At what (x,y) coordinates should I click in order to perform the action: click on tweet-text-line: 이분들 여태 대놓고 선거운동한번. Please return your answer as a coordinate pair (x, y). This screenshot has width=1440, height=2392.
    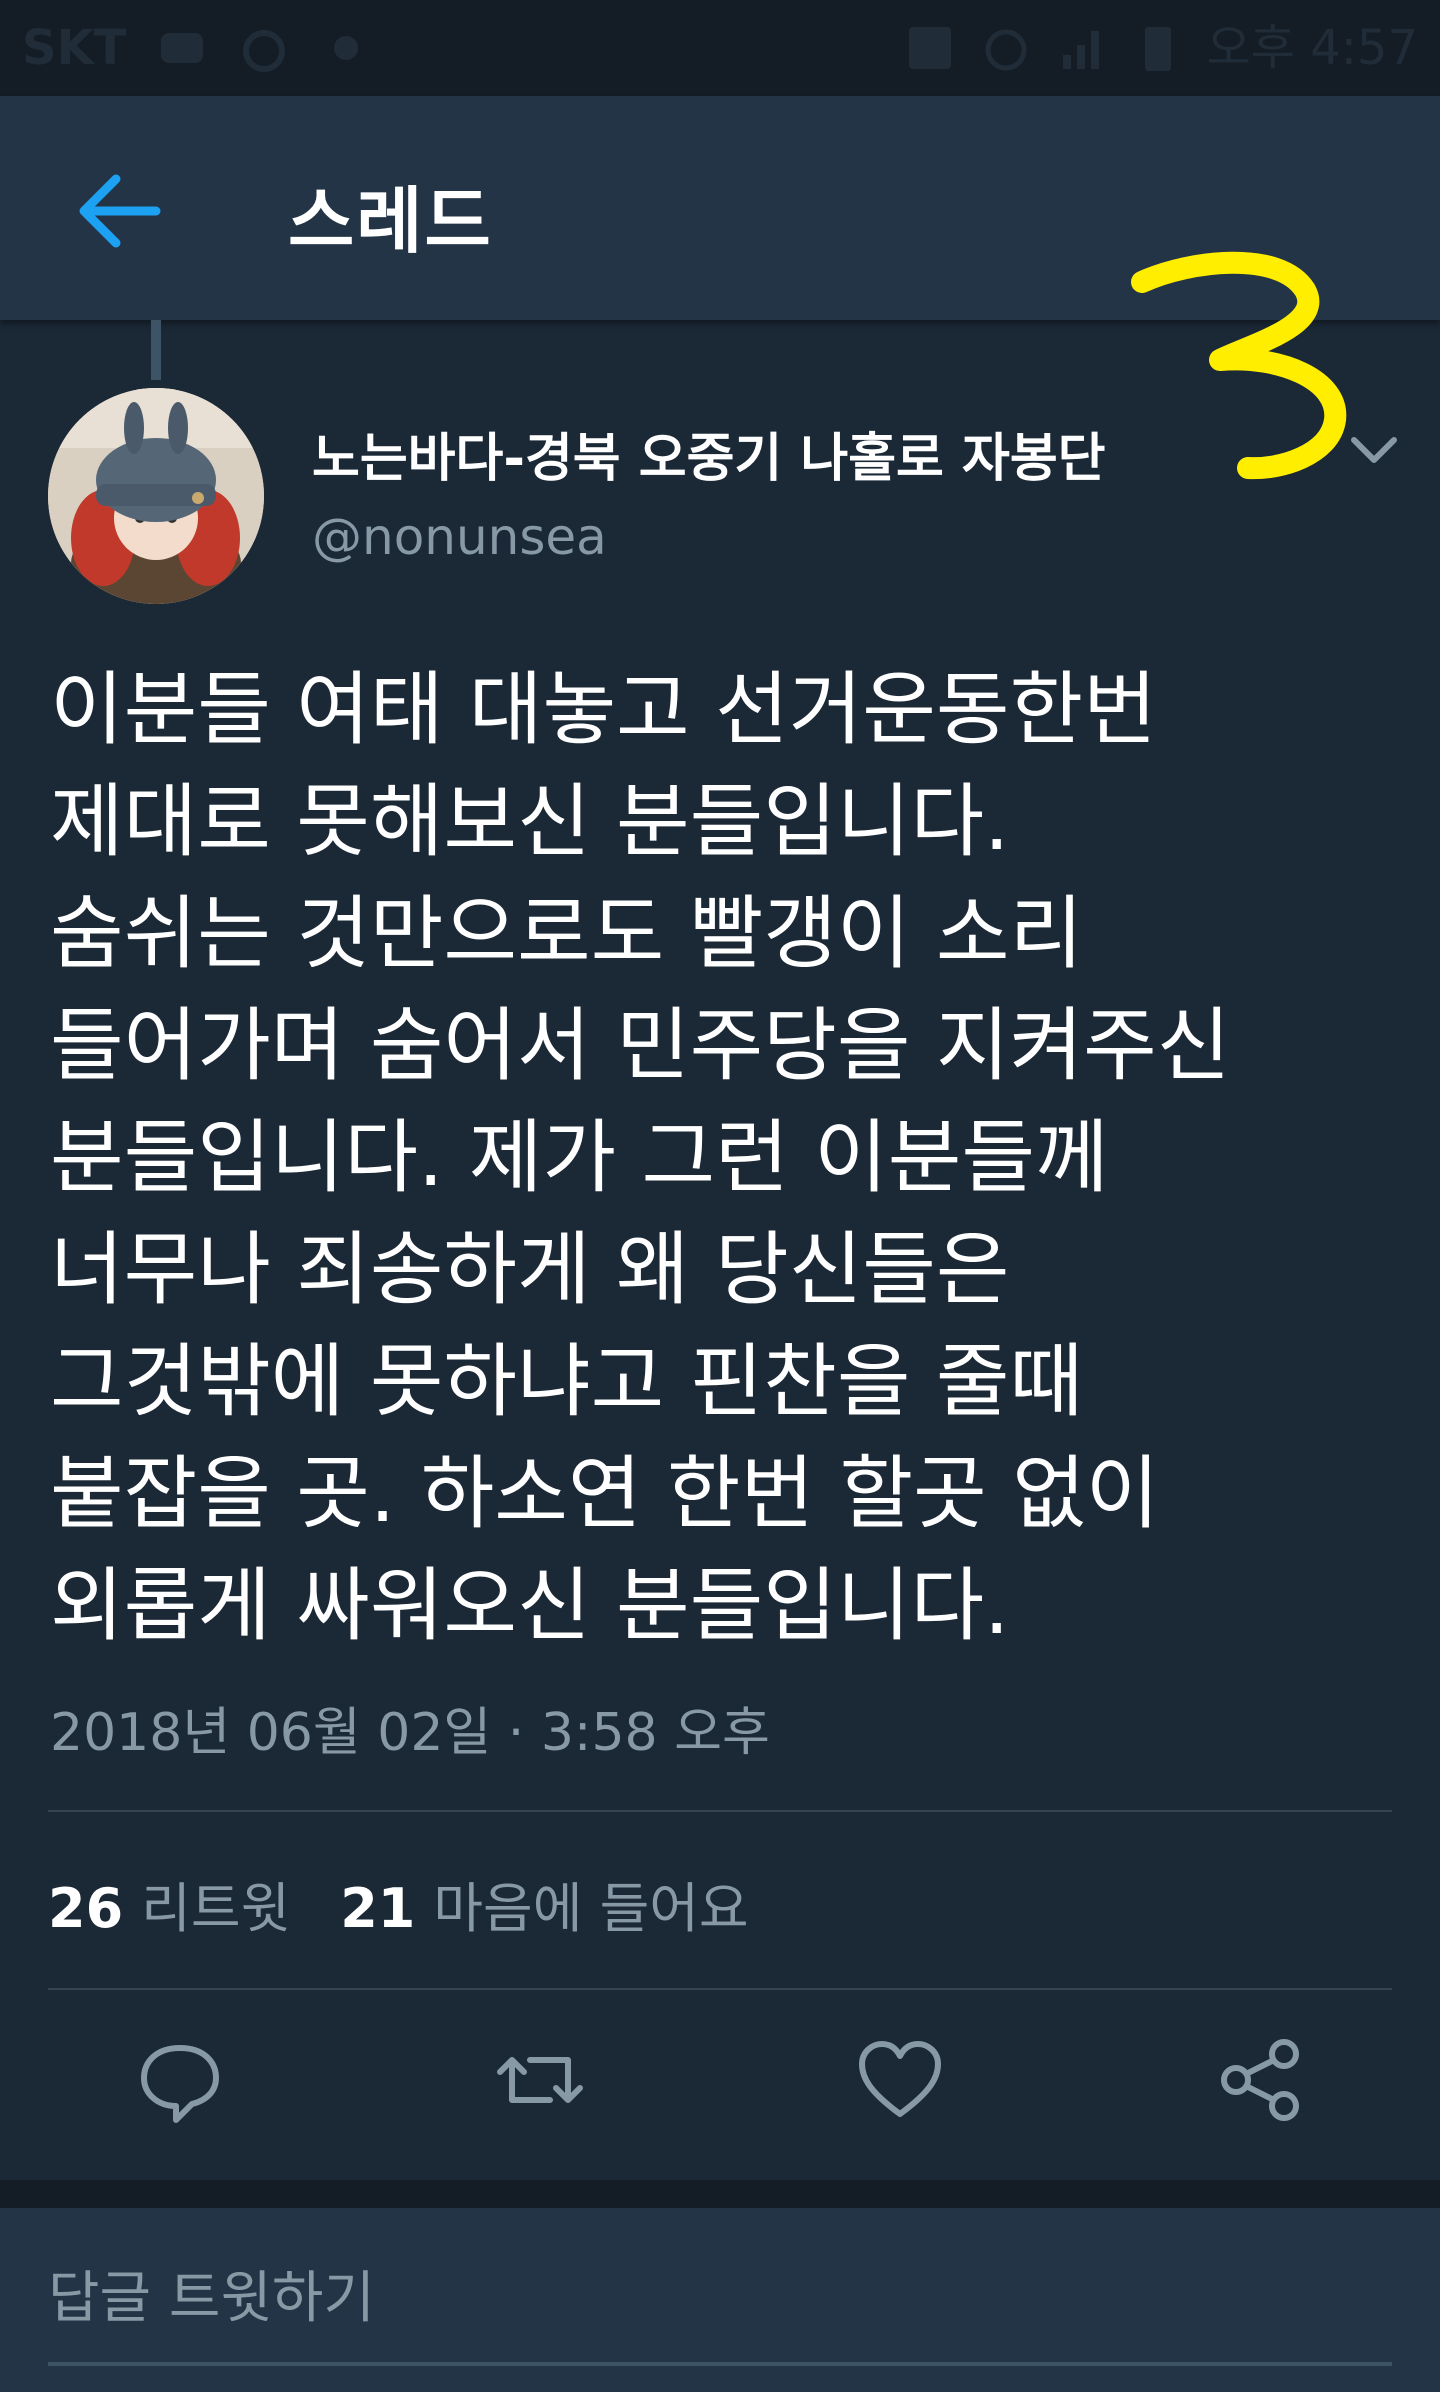
    Looking at the image, I should click on (603, 709).